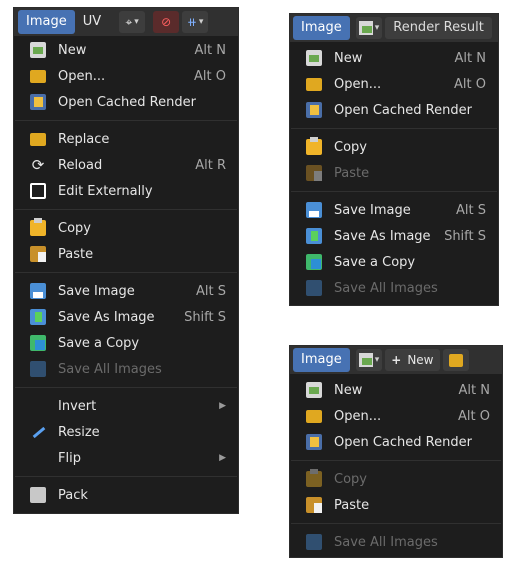 This screenshot has width=507, height=563. Describe the element at coordinates (382, 236) in the screenshot. I see `menu-item-label: Save As Image` at that location.